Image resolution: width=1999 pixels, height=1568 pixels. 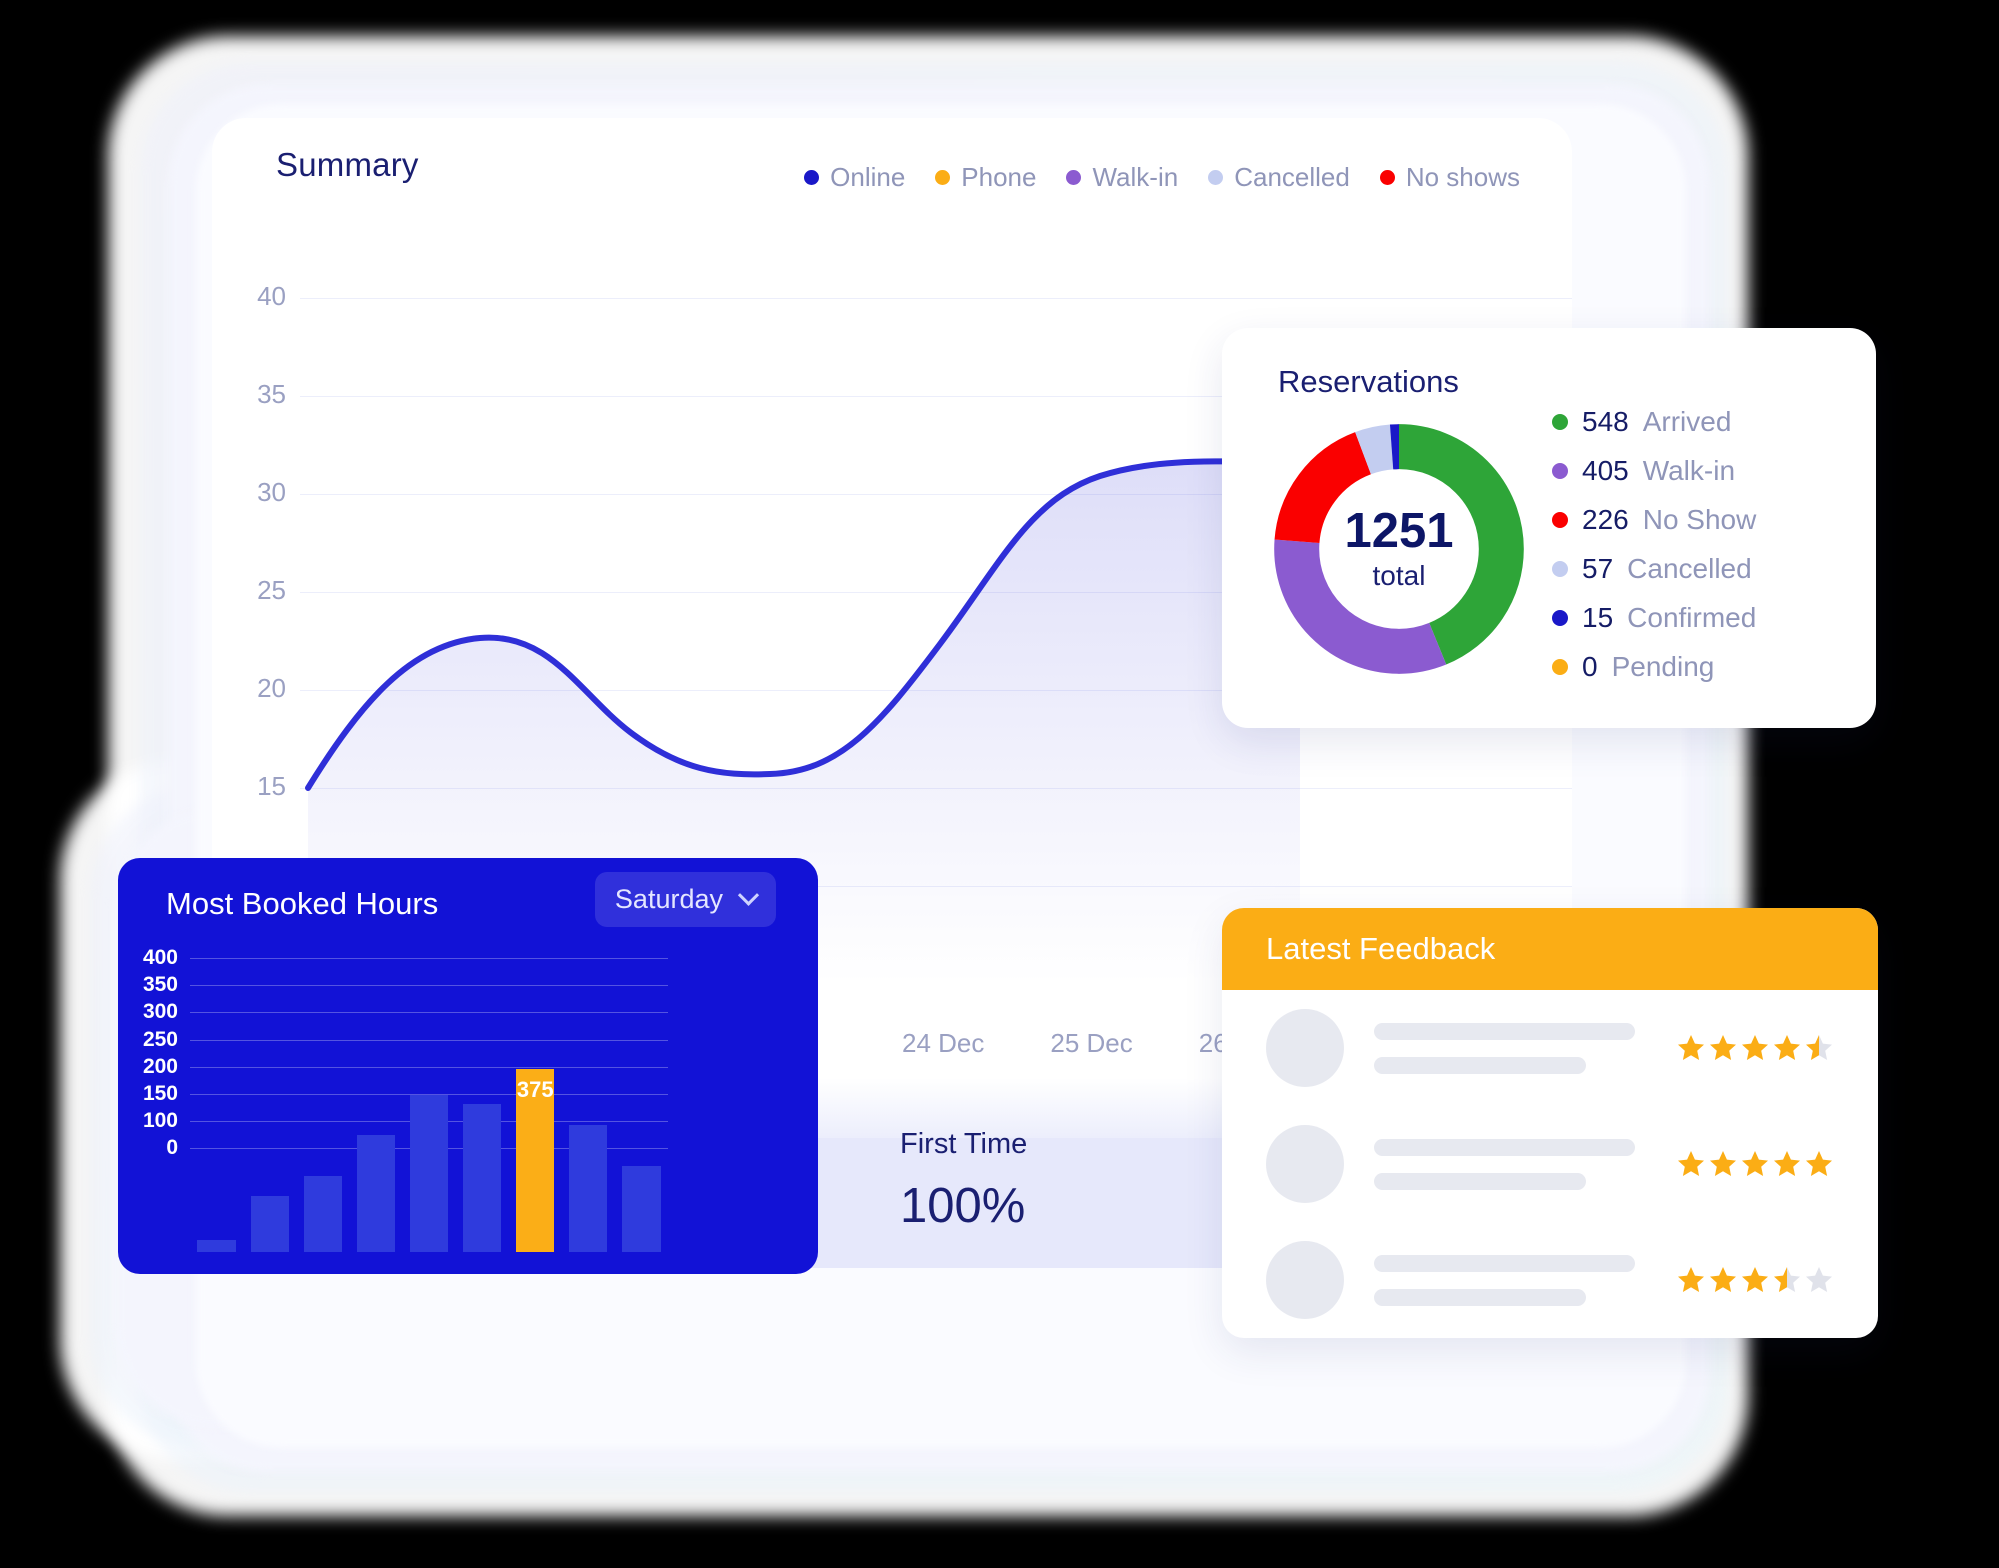 I want to click on bar-y-axis-tick-label: 300, so click(x=160, y=1012).